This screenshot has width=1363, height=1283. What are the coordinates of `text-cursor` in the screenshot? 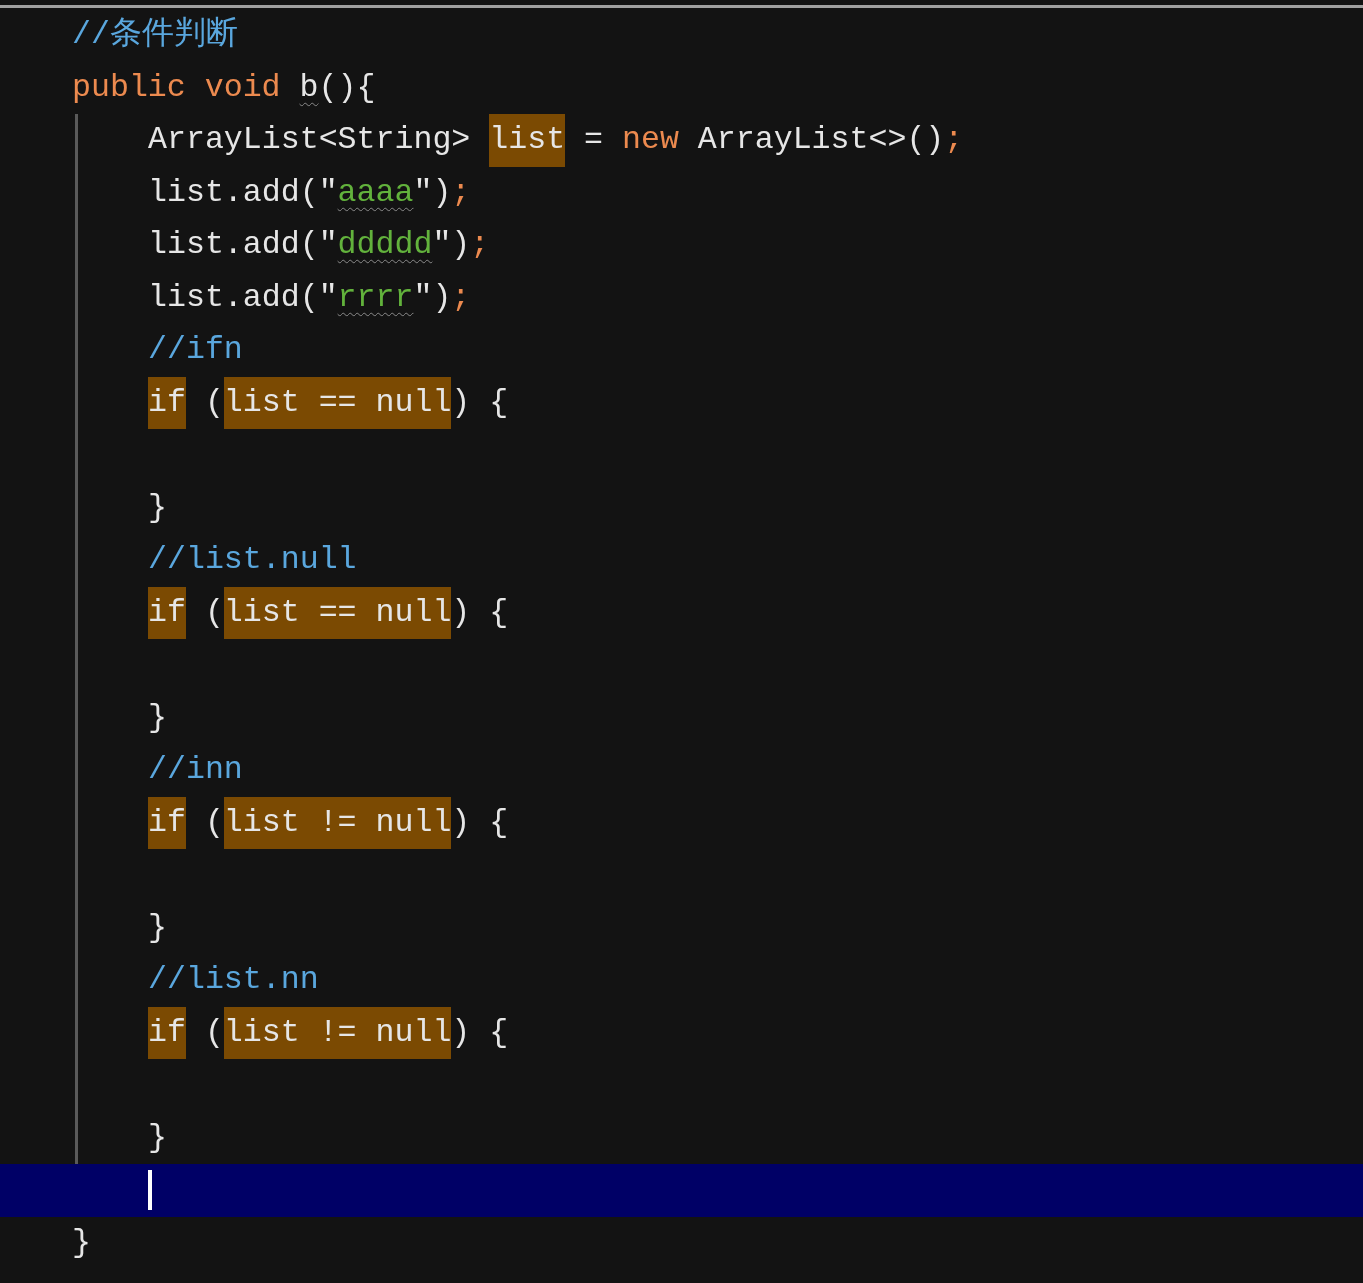 It's located at (150, 1190).